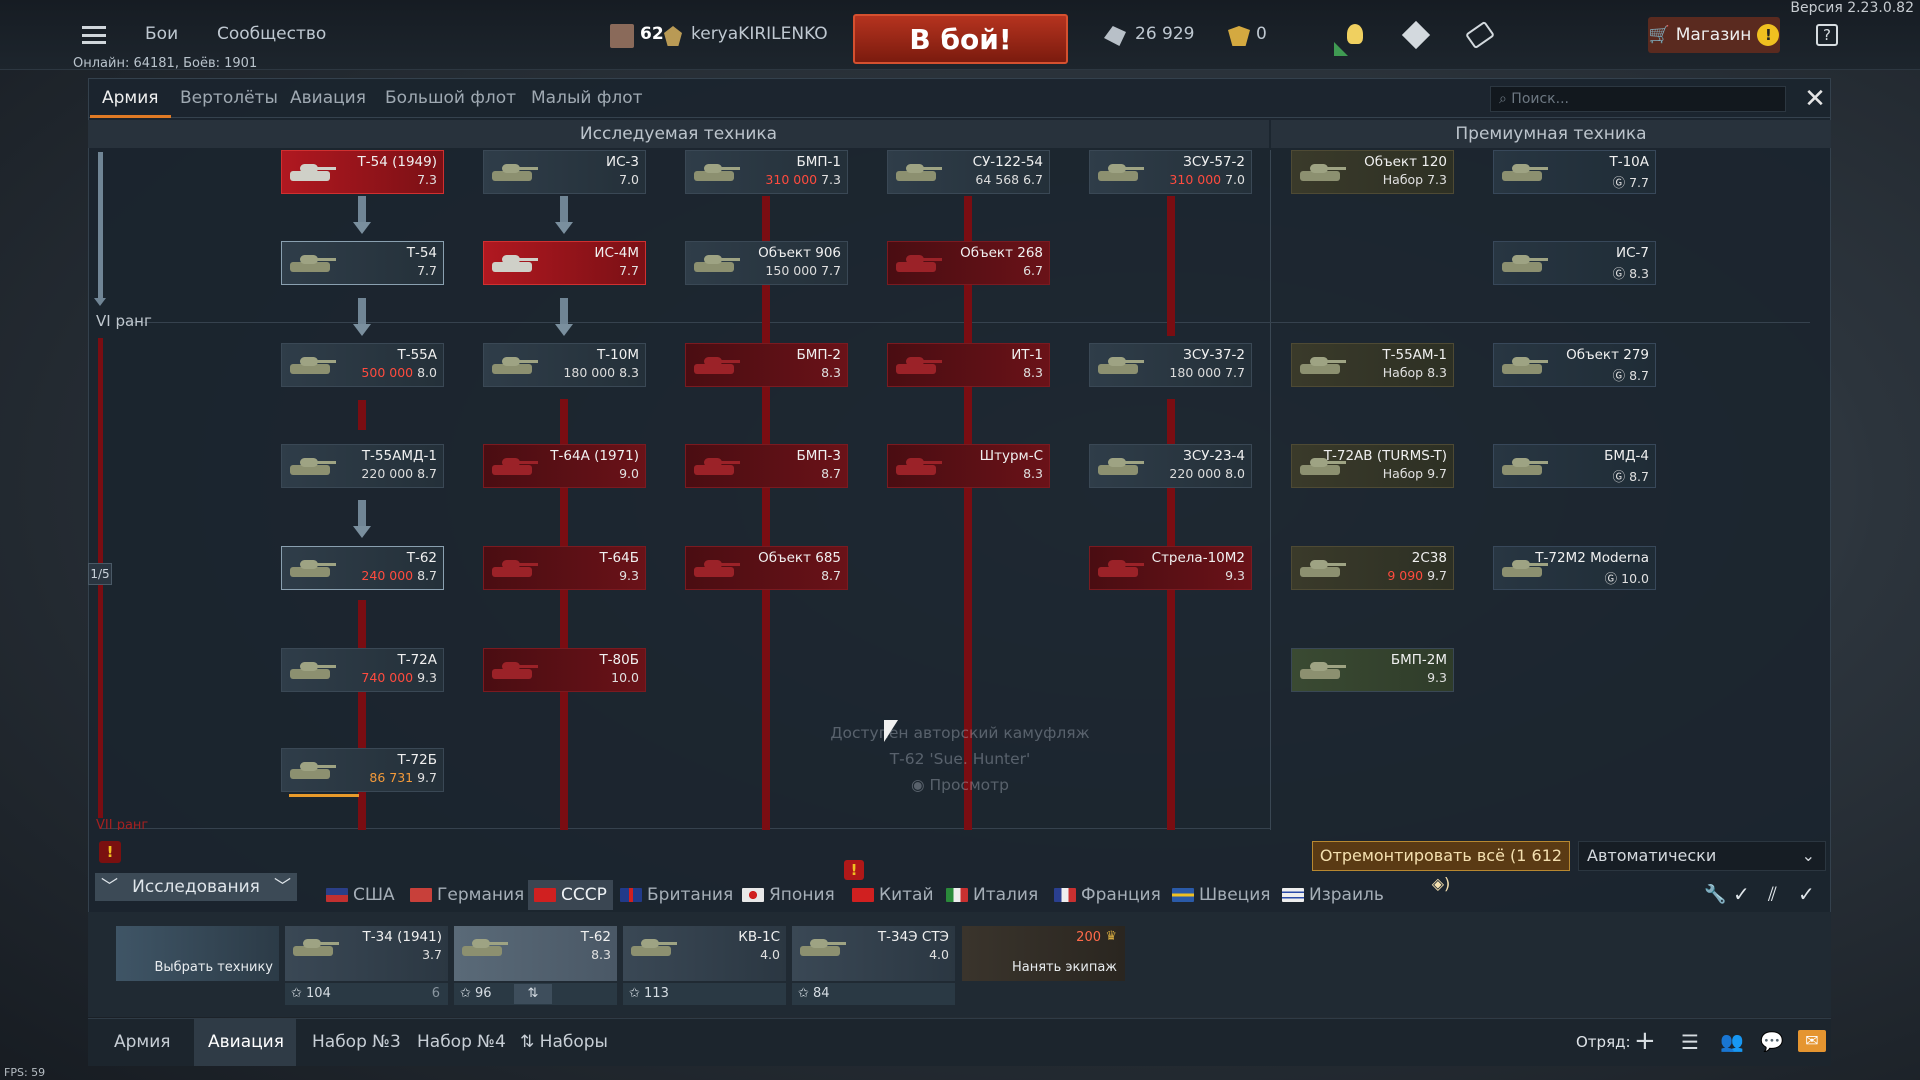 The height and width of the screenshot is (1080, 1920). I want to click on vehicle-card-bmp2: БМП-2 8.3, so click(766, 365).